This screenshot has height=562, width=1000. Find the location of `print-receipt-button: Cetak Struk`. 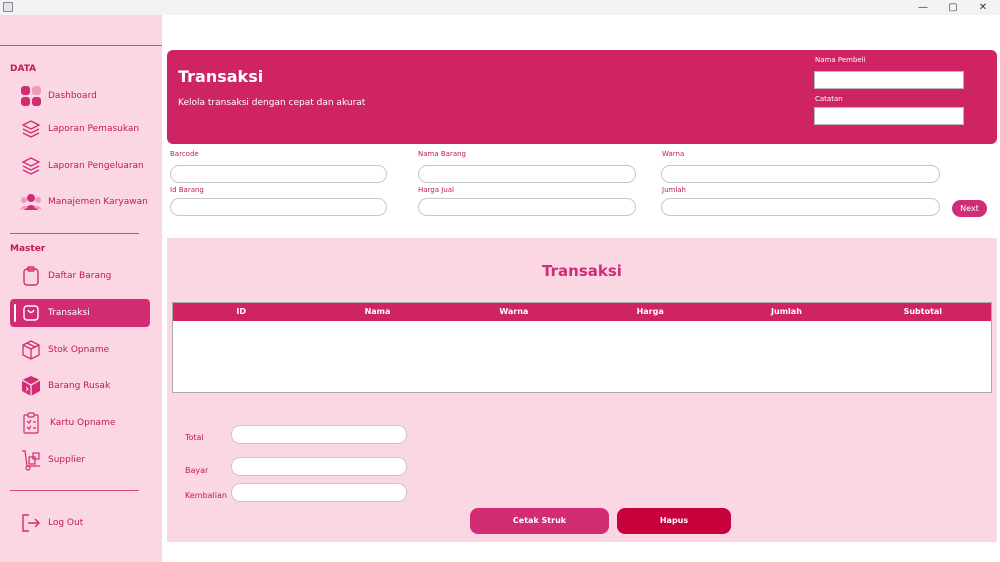

print-receipt-button: Cetak Struk is located at coordinates (539, 521).